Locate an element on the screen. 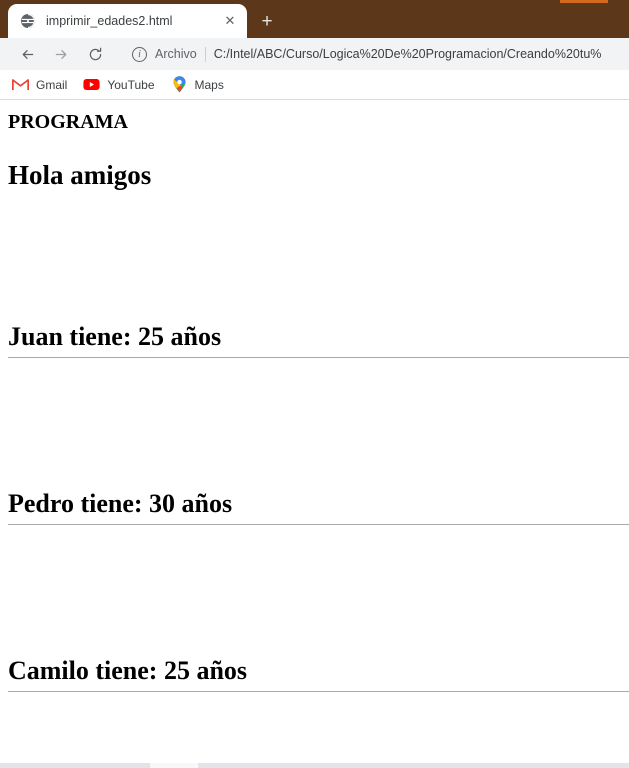  bookmark-youtube: YouTube is located at coordinates (121, 85).